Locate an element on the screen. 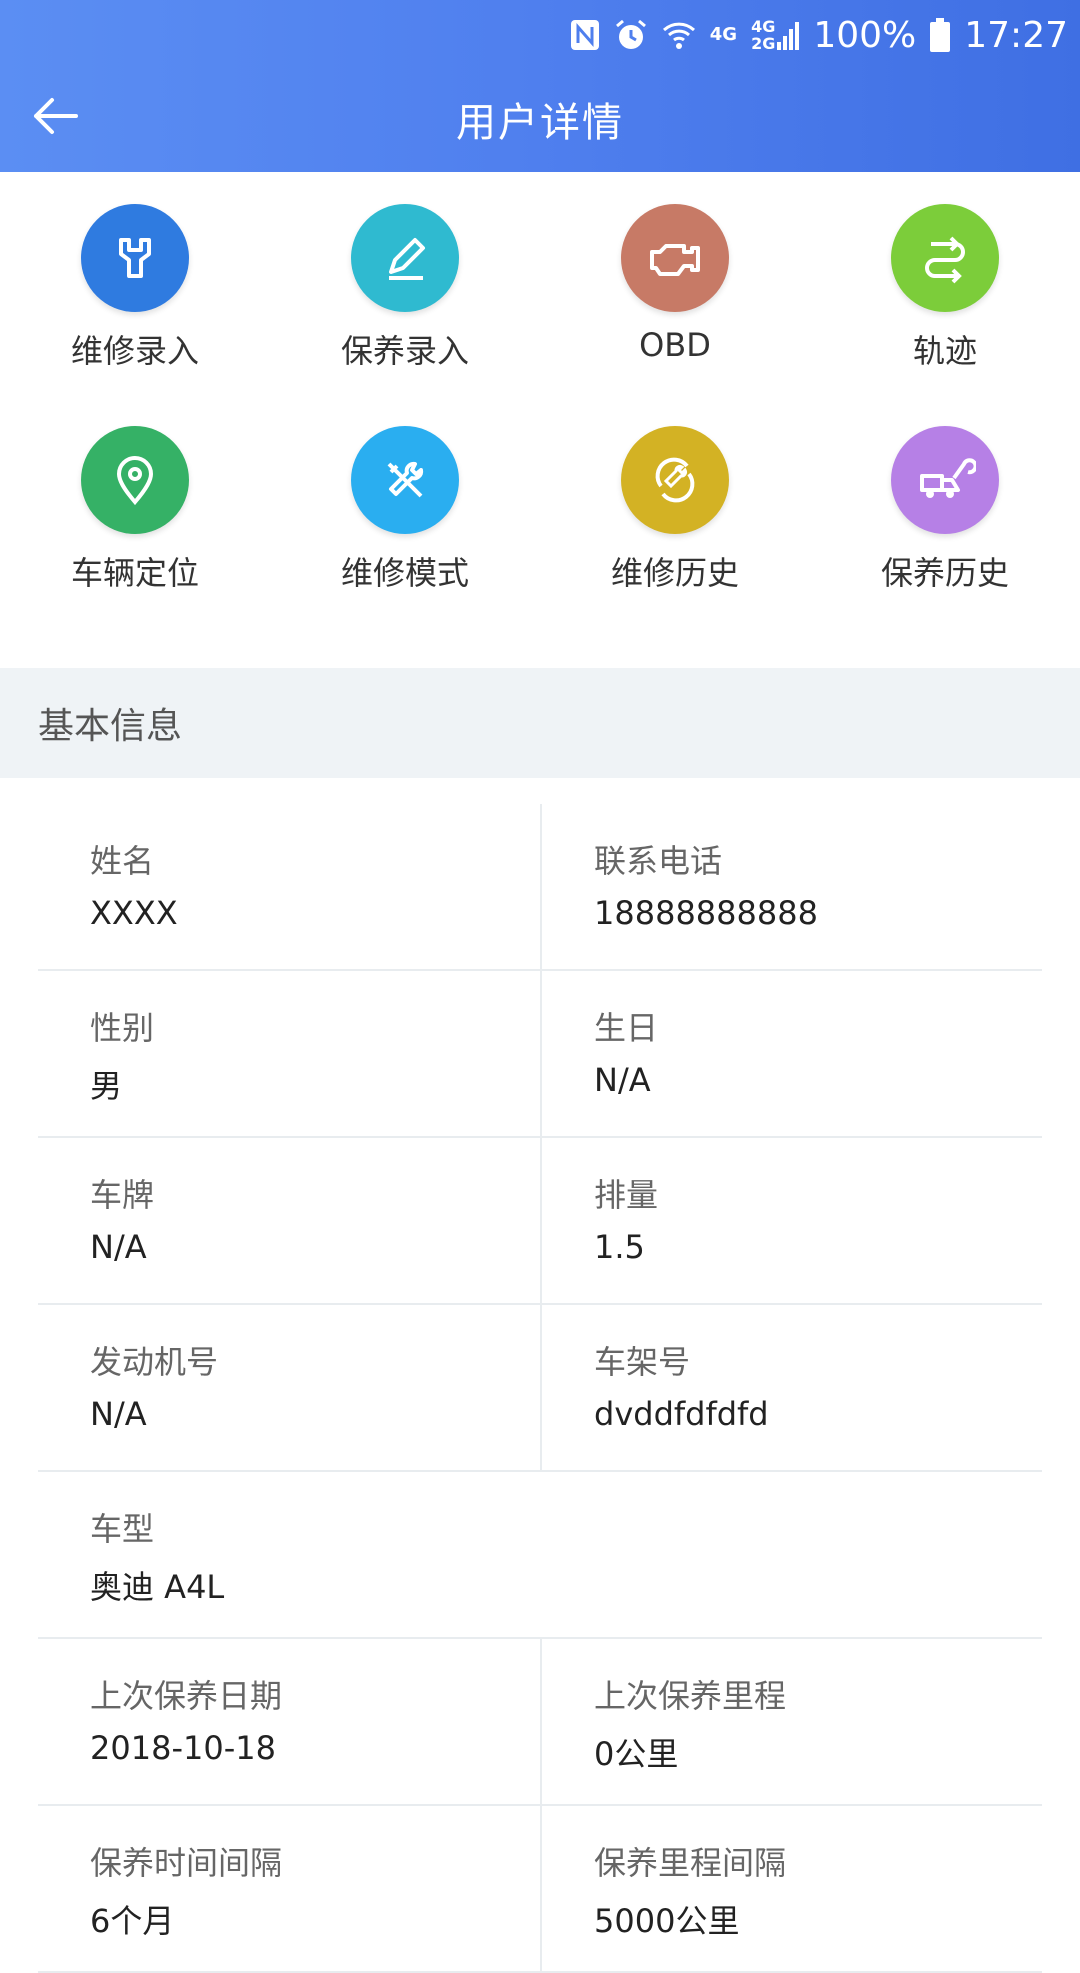  info-key: 保养时间间隔 is located at coordinates (186, 1863).